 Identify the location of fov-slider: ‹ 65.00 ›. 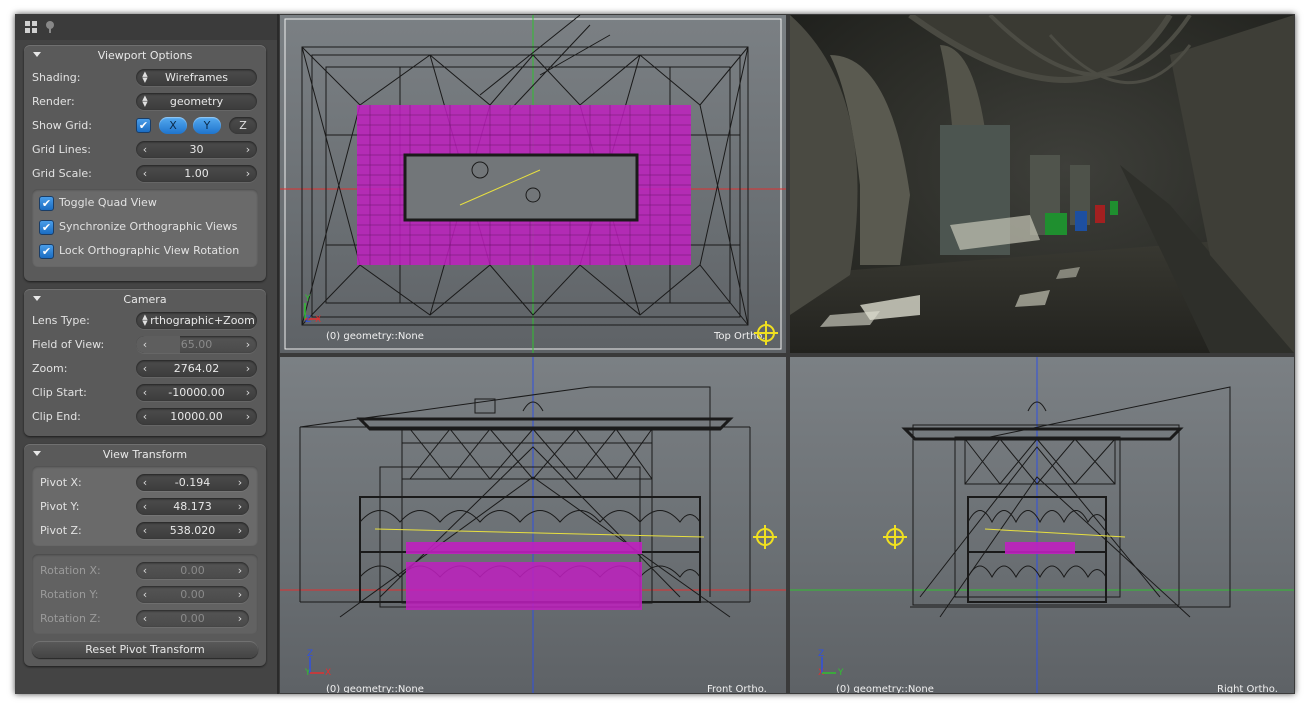
(196, 344).